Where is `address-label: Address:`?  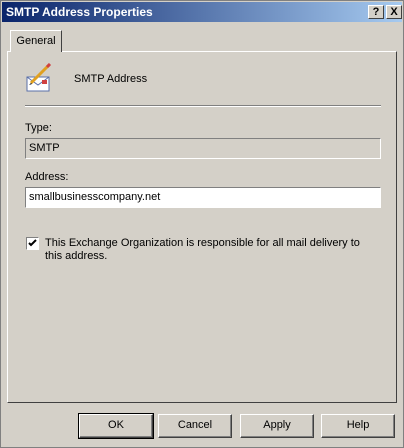 address-label: Address: is located at coordinates (47, 177).